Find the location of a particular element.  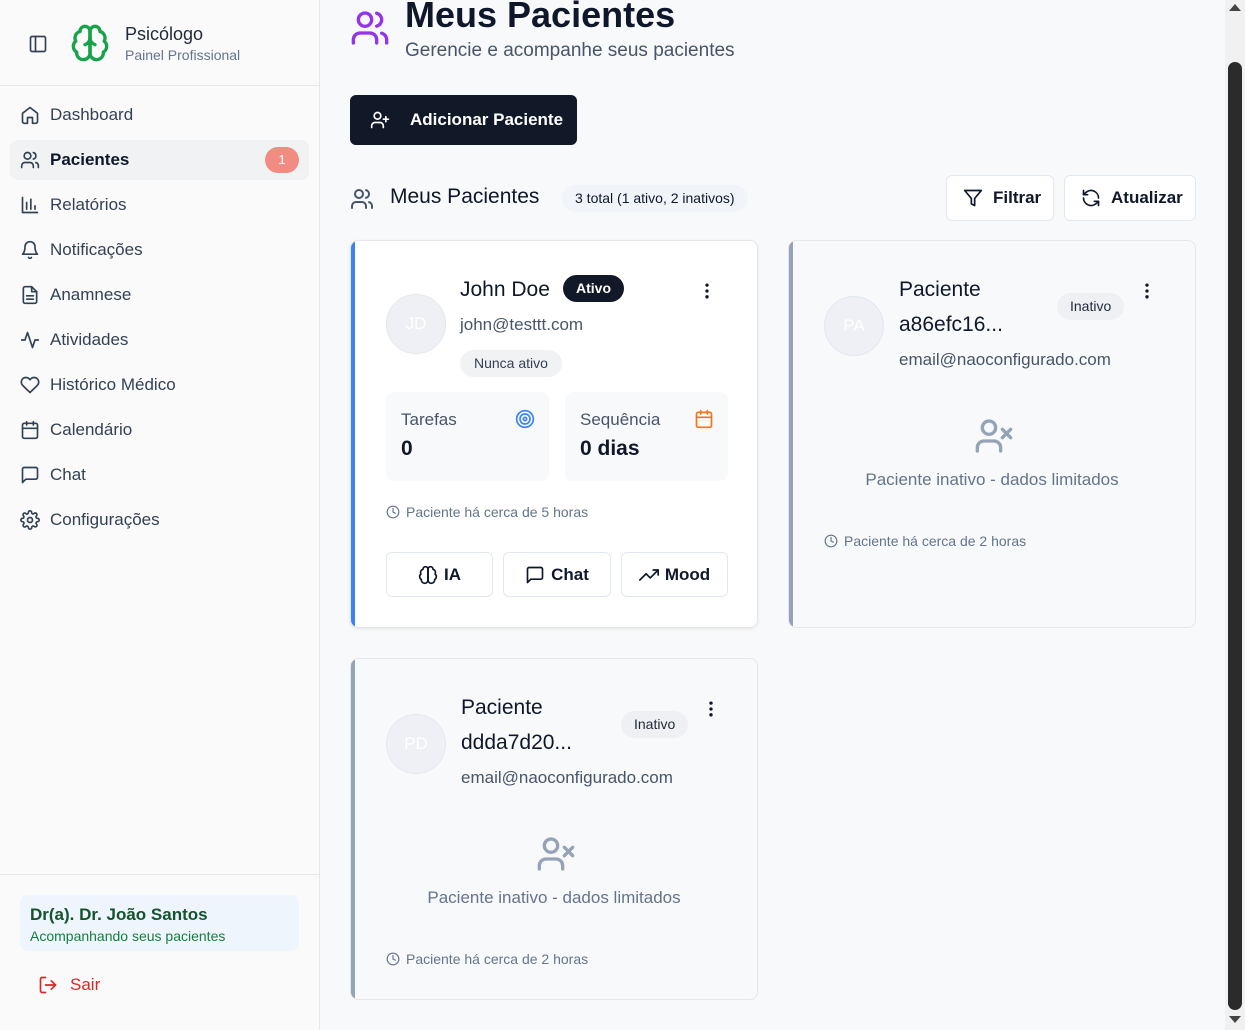

sidebar-item-chat: Chat is located at coordinates (159, 475).